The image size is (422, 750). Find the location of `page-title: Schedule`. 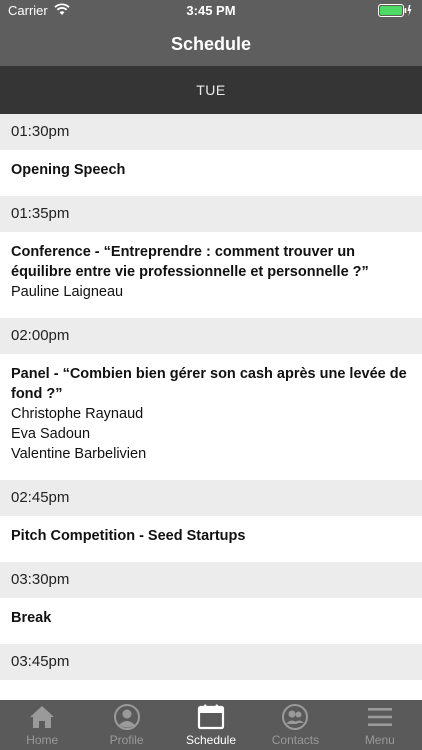

page-title: Schedule is located at coordinates (211, 44).